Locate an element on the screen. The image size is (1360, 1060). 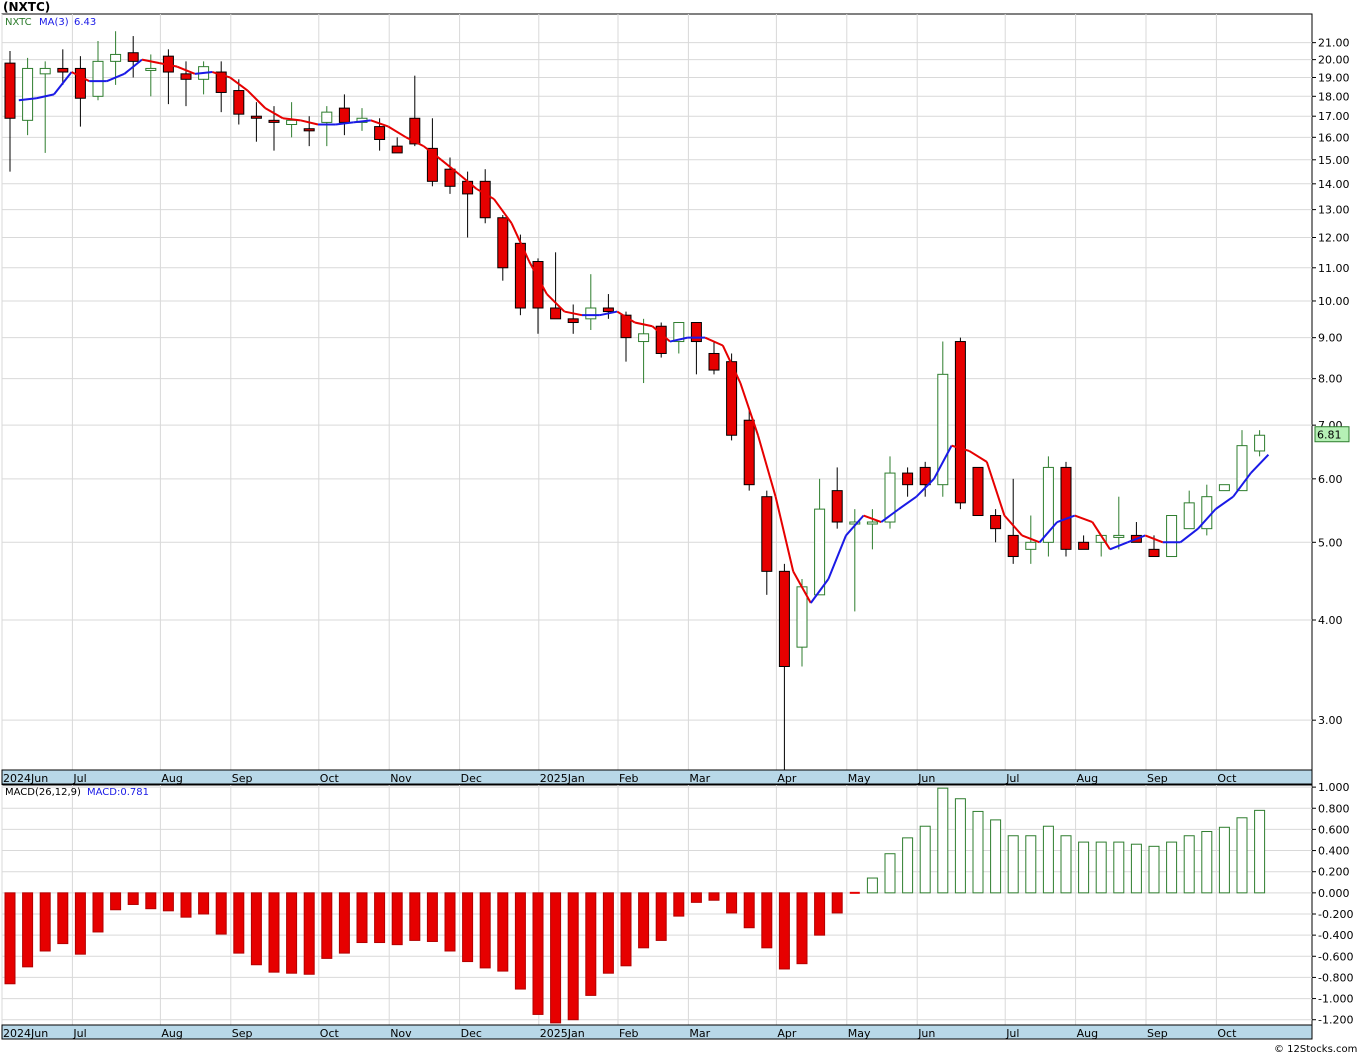
price-legend-symbol: NXTC is located at coordinates (18, 22).